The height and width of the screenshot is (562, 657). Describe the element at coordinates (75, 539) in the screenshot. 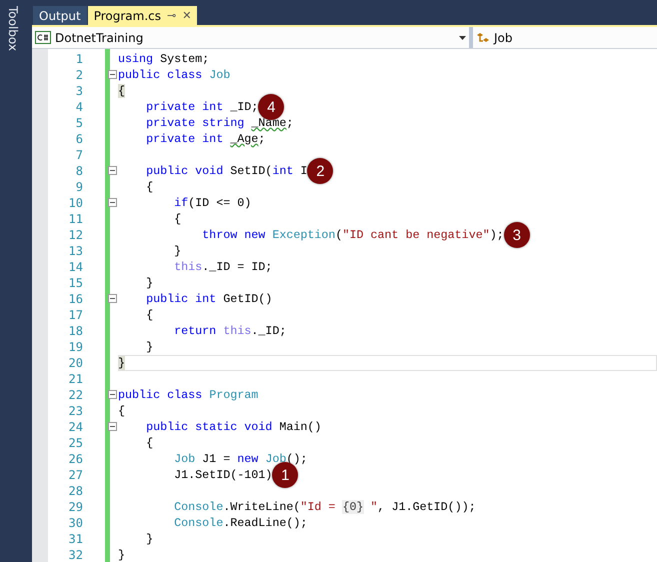

I see `line-number: 31` at that location.